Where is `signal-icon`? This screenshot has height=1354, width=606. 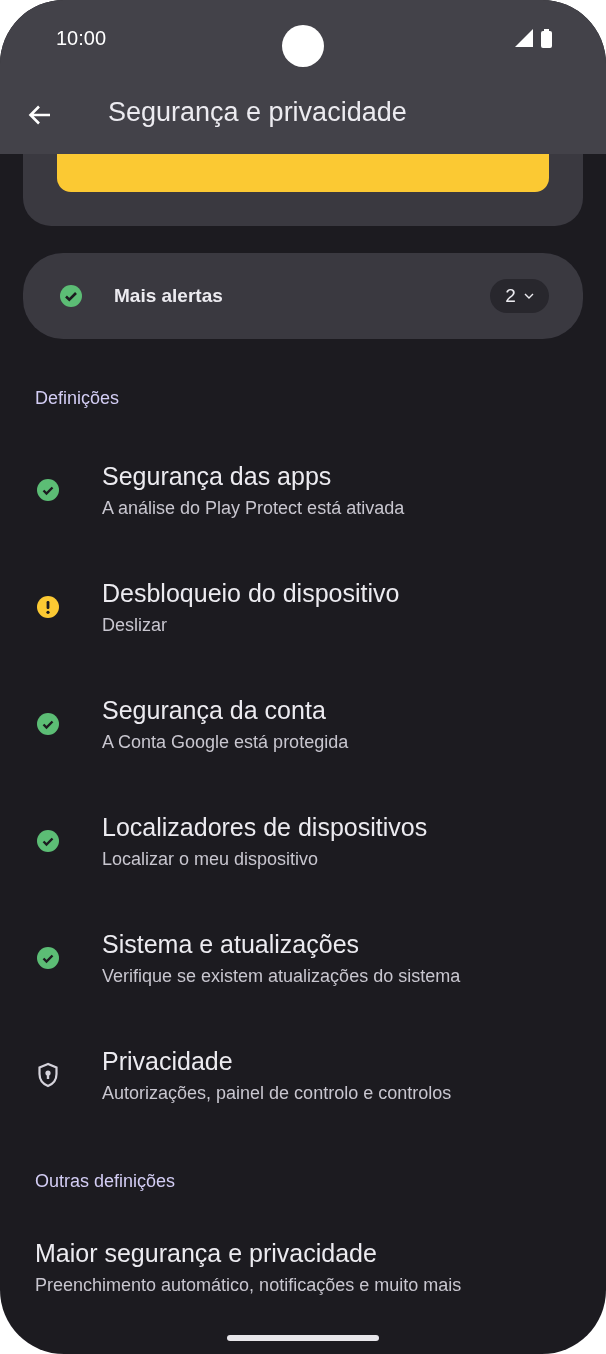 signal-icon is located at coordinates (524, 38).